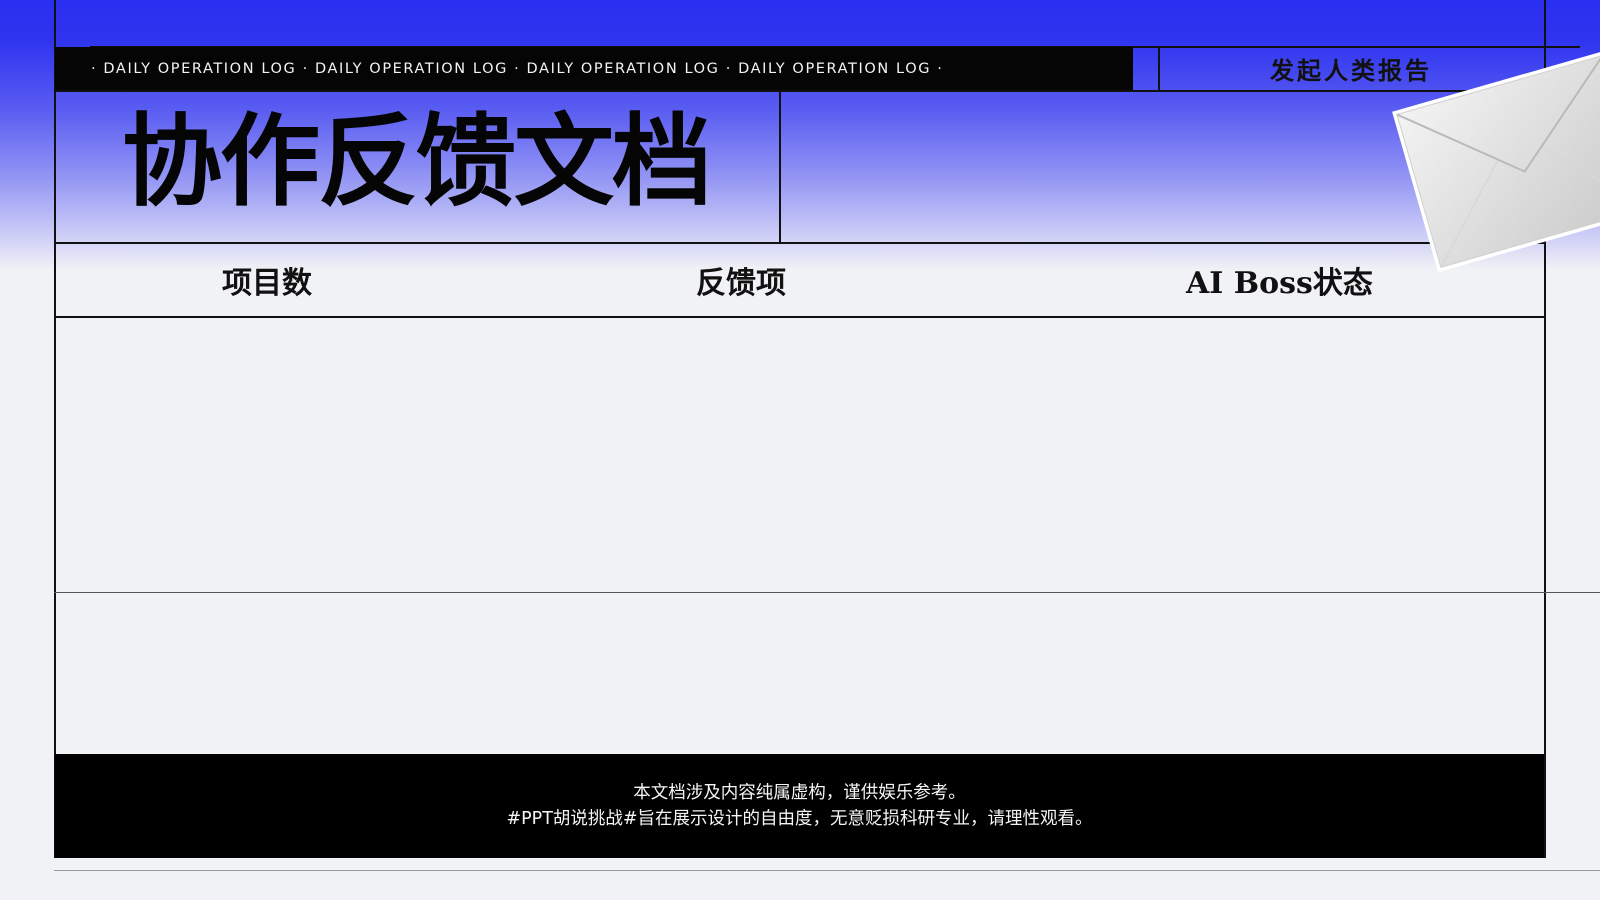  Describe the element at coordinates (267, 283) in the screenshot. I see `column-header-project-count: 项目数` at that location.